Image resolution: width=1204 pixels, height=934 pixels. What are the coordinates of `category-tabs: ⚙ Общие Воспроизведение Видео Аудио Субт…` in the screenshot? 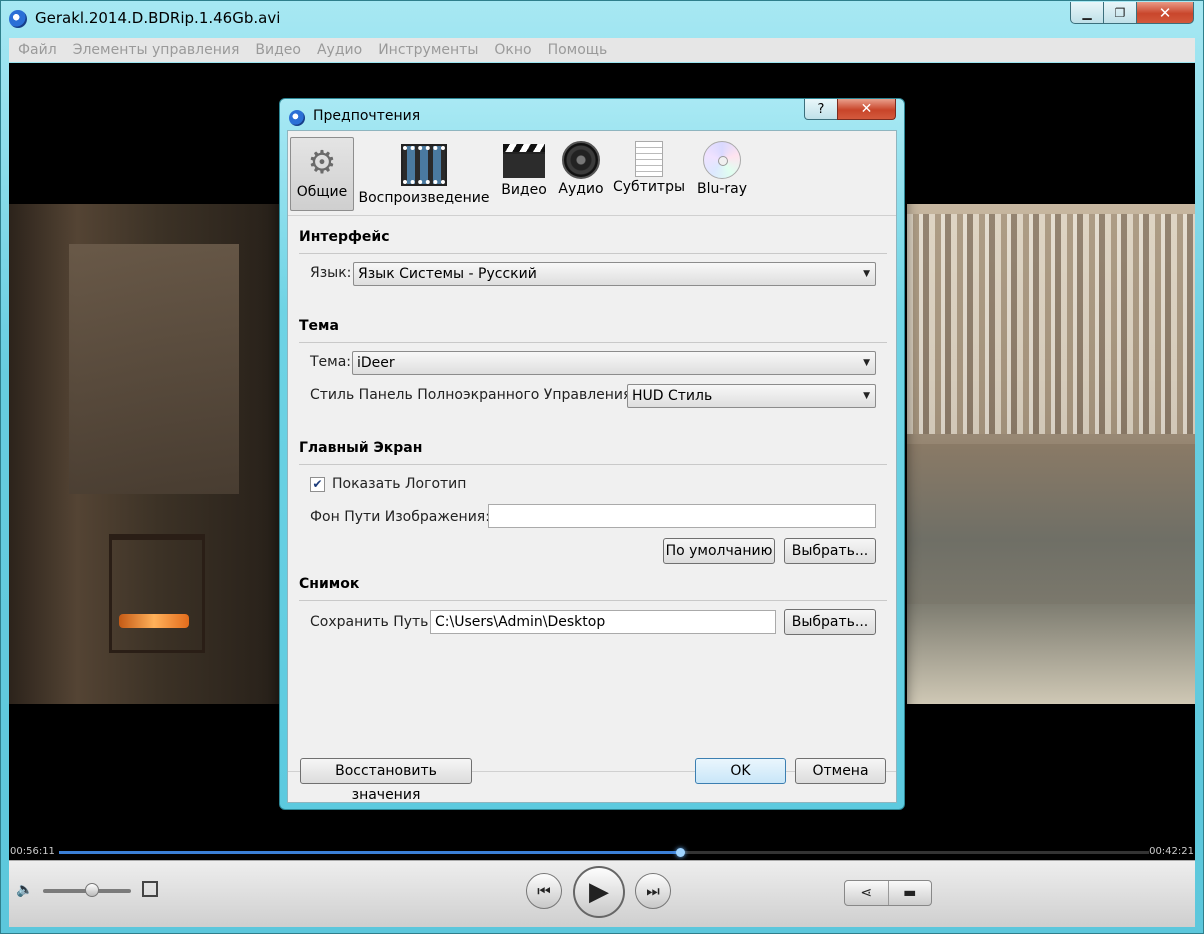 It's located at (592, 173).